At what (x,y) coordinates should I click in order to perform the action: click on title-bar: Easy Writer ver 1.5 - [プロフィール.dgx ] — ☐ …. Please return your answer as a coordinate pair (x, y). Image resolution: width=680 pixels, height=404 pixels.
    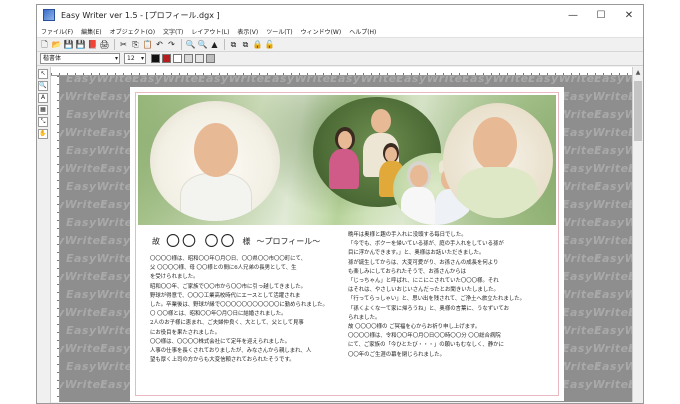
    Looking at the image, I should click on (340, 15).